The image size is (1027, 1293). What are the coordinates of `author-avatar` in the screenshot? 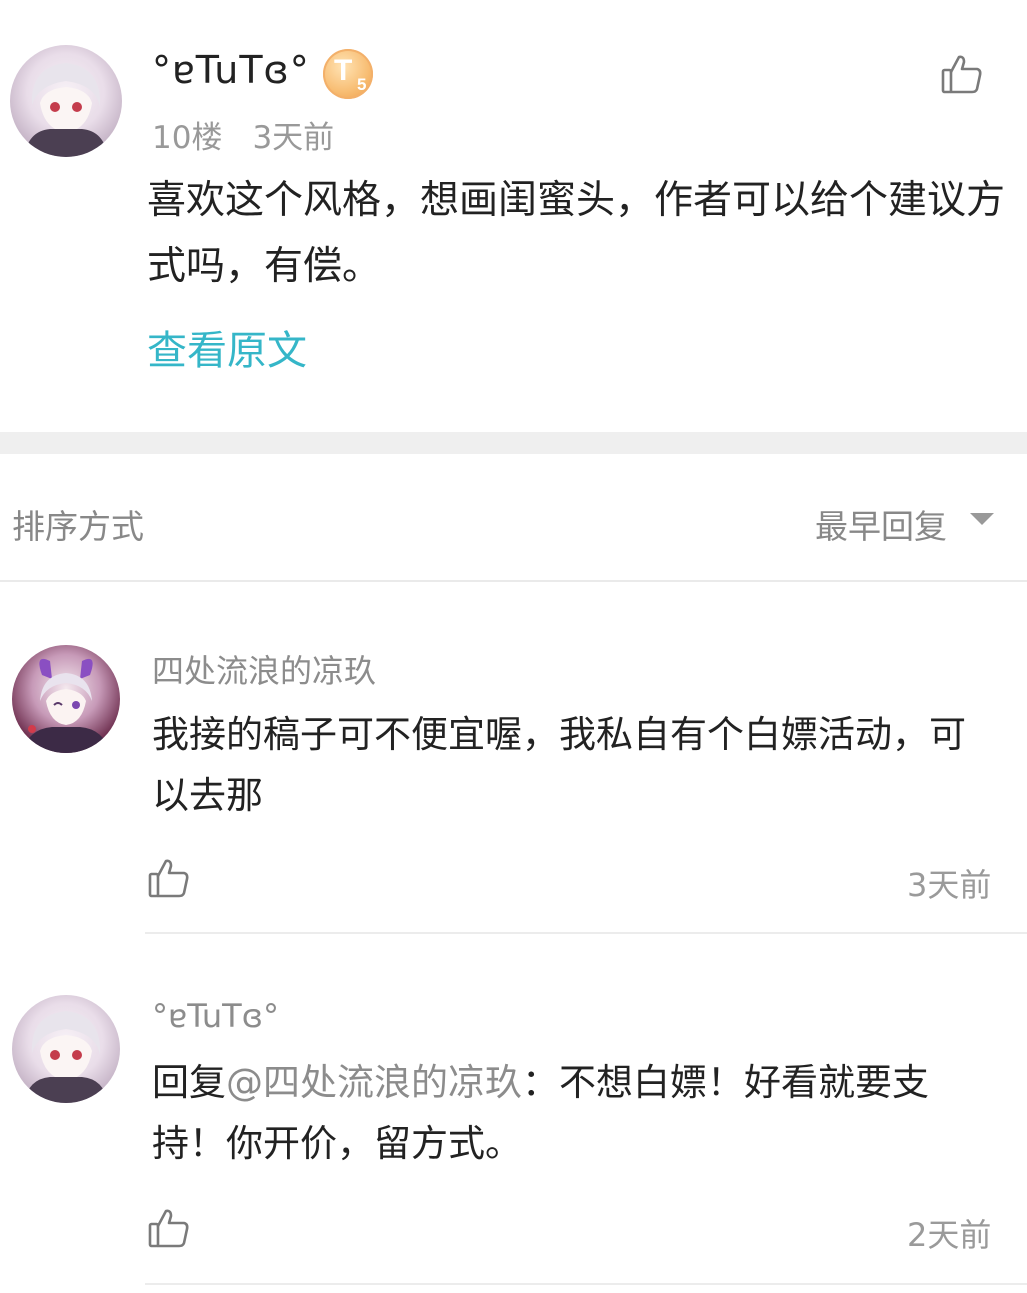 It's located at (66, 101).